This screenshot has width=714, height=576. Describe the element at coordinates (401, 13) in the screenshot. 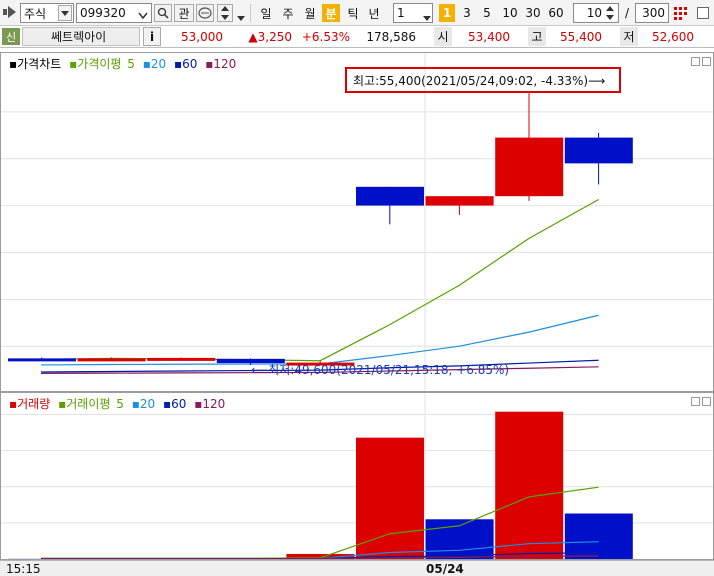

I see `minute-select-value: 1` at that location.